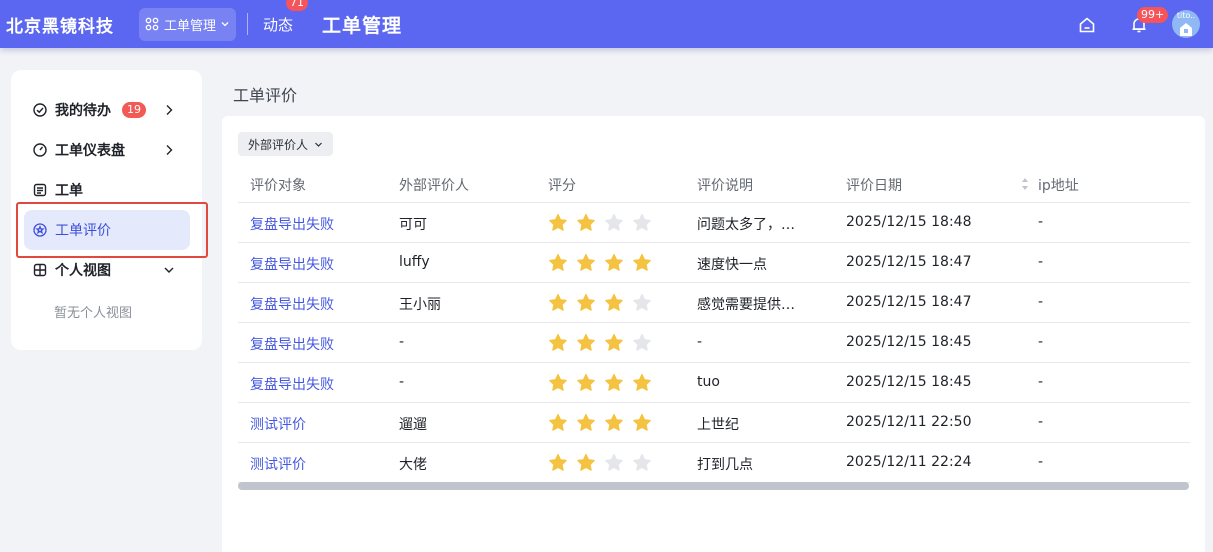 This screenshot has width=1213, height=552. I want to click on avatar: tito.., so click(1186, 24).